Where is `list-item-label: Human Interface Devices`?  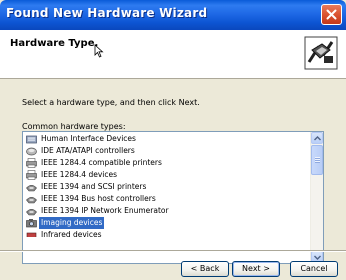
list-item-label: Human Interface Devices is located at coordinates (88, 138).